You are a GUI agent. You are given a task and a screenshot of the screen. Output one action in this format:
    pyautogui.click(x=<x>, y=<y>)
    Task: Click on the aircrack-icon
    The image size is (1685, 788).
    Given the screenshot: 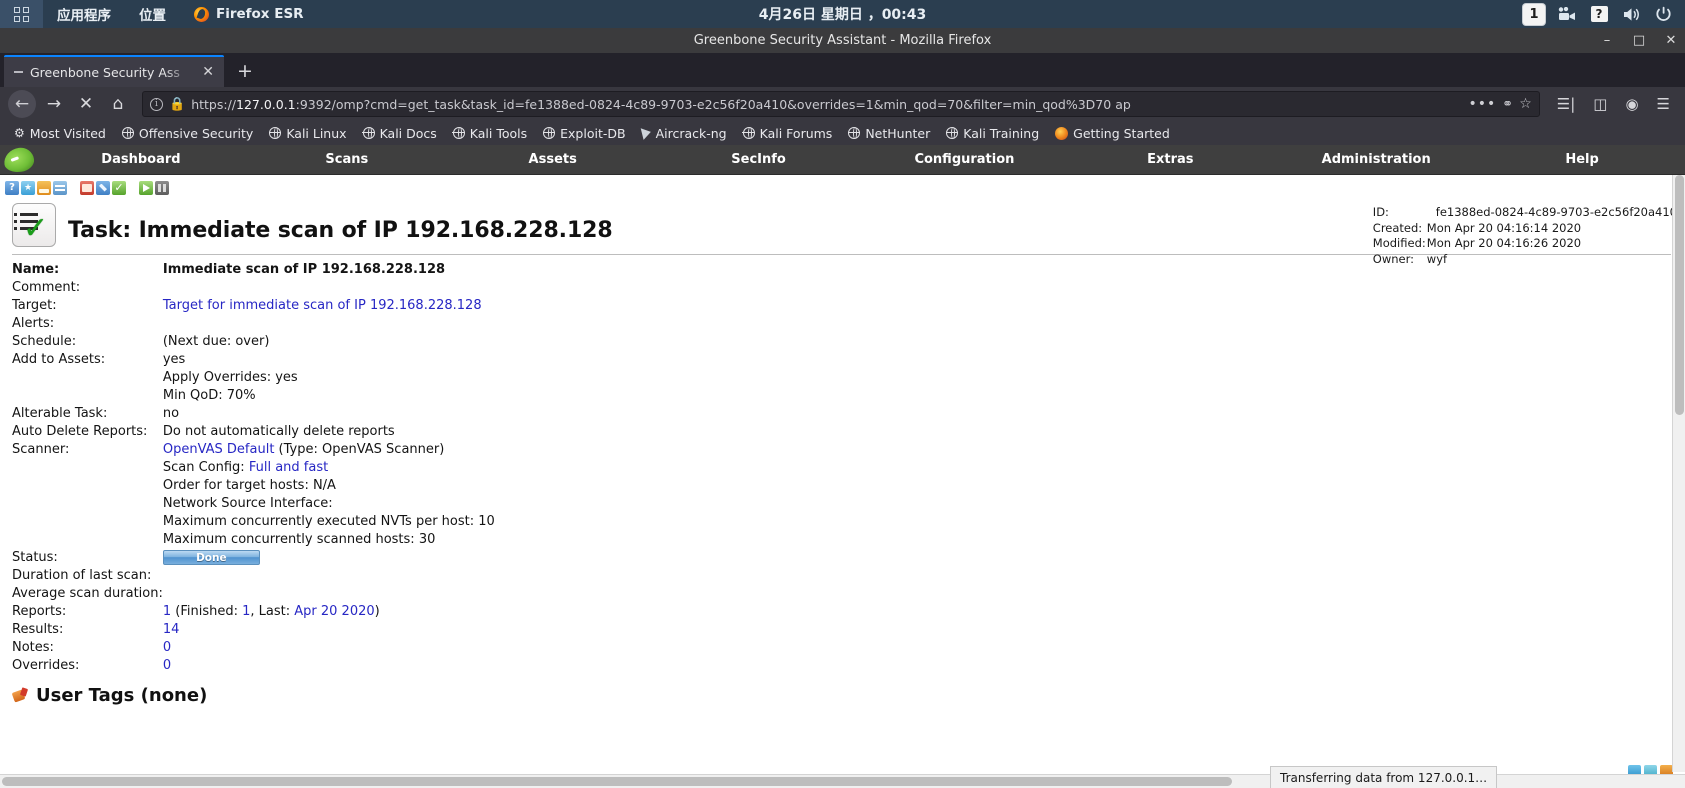 What is the action you would take?
    pyautogui.click(x=646, y=133)
    